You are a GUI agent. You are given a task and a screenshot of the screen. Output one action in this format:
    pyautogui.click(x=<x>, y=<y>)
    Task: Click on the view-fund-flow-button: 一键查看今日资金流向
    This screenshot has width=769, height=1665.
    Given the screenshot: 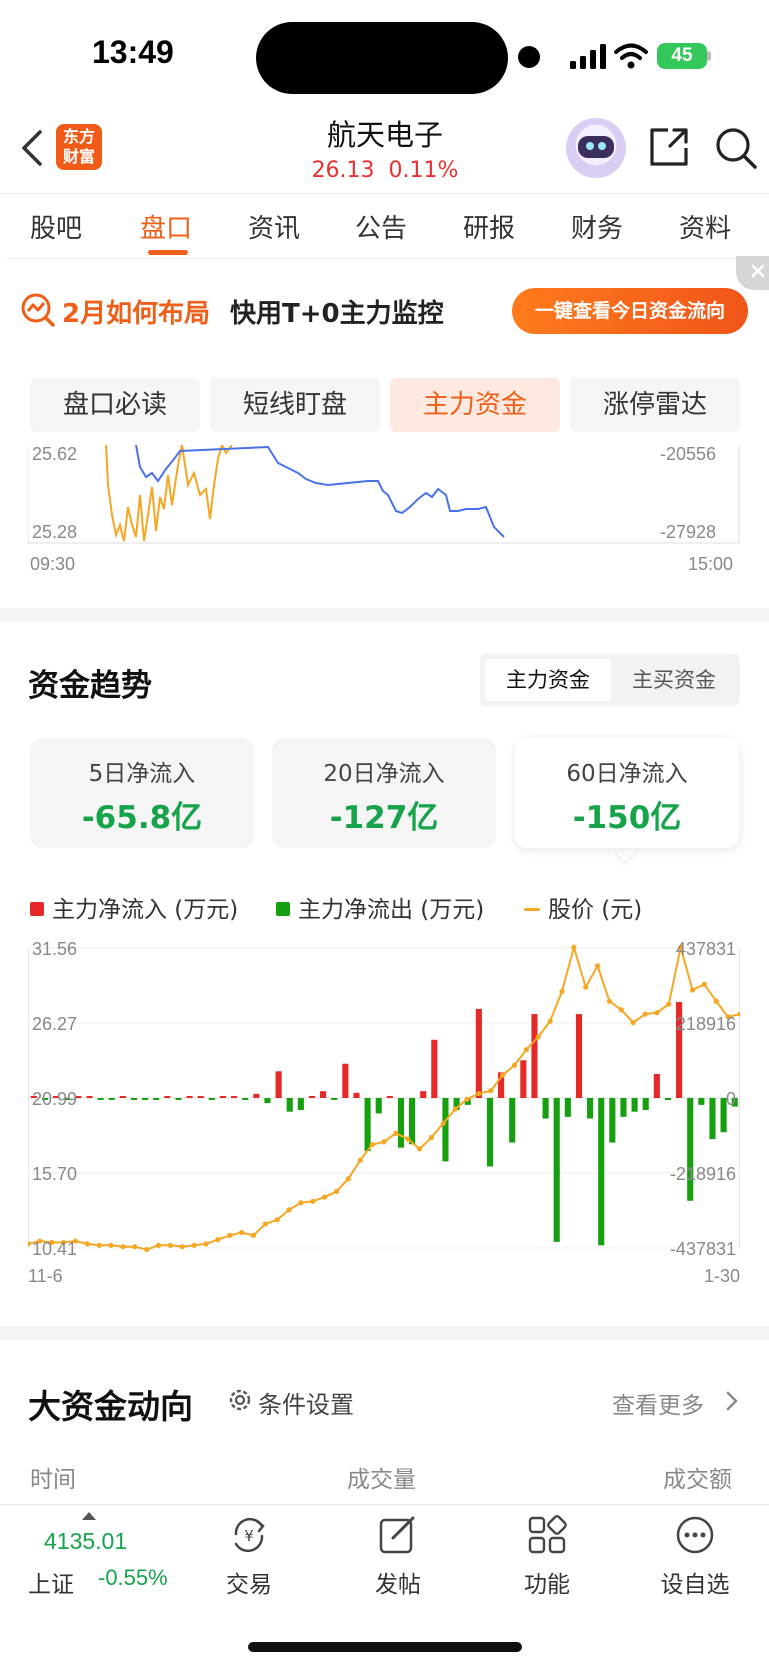 What is the action you would take?
    pyautogui.click(x=630, y=311)
    